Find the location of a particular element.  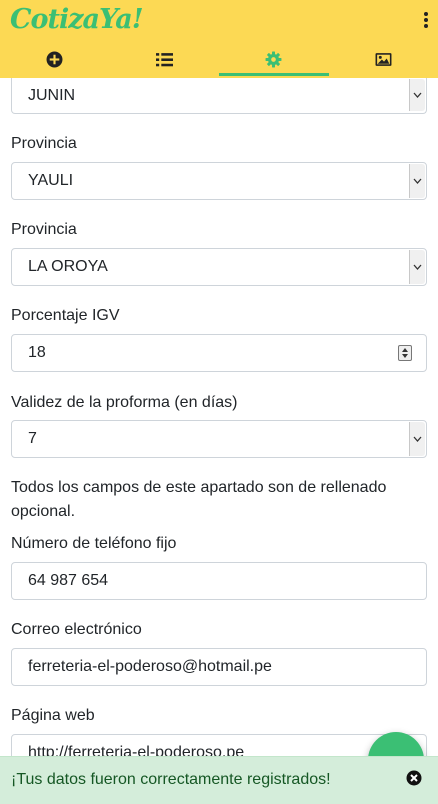

app-bar: CotizaYa! is located at coordinates (219, 39).